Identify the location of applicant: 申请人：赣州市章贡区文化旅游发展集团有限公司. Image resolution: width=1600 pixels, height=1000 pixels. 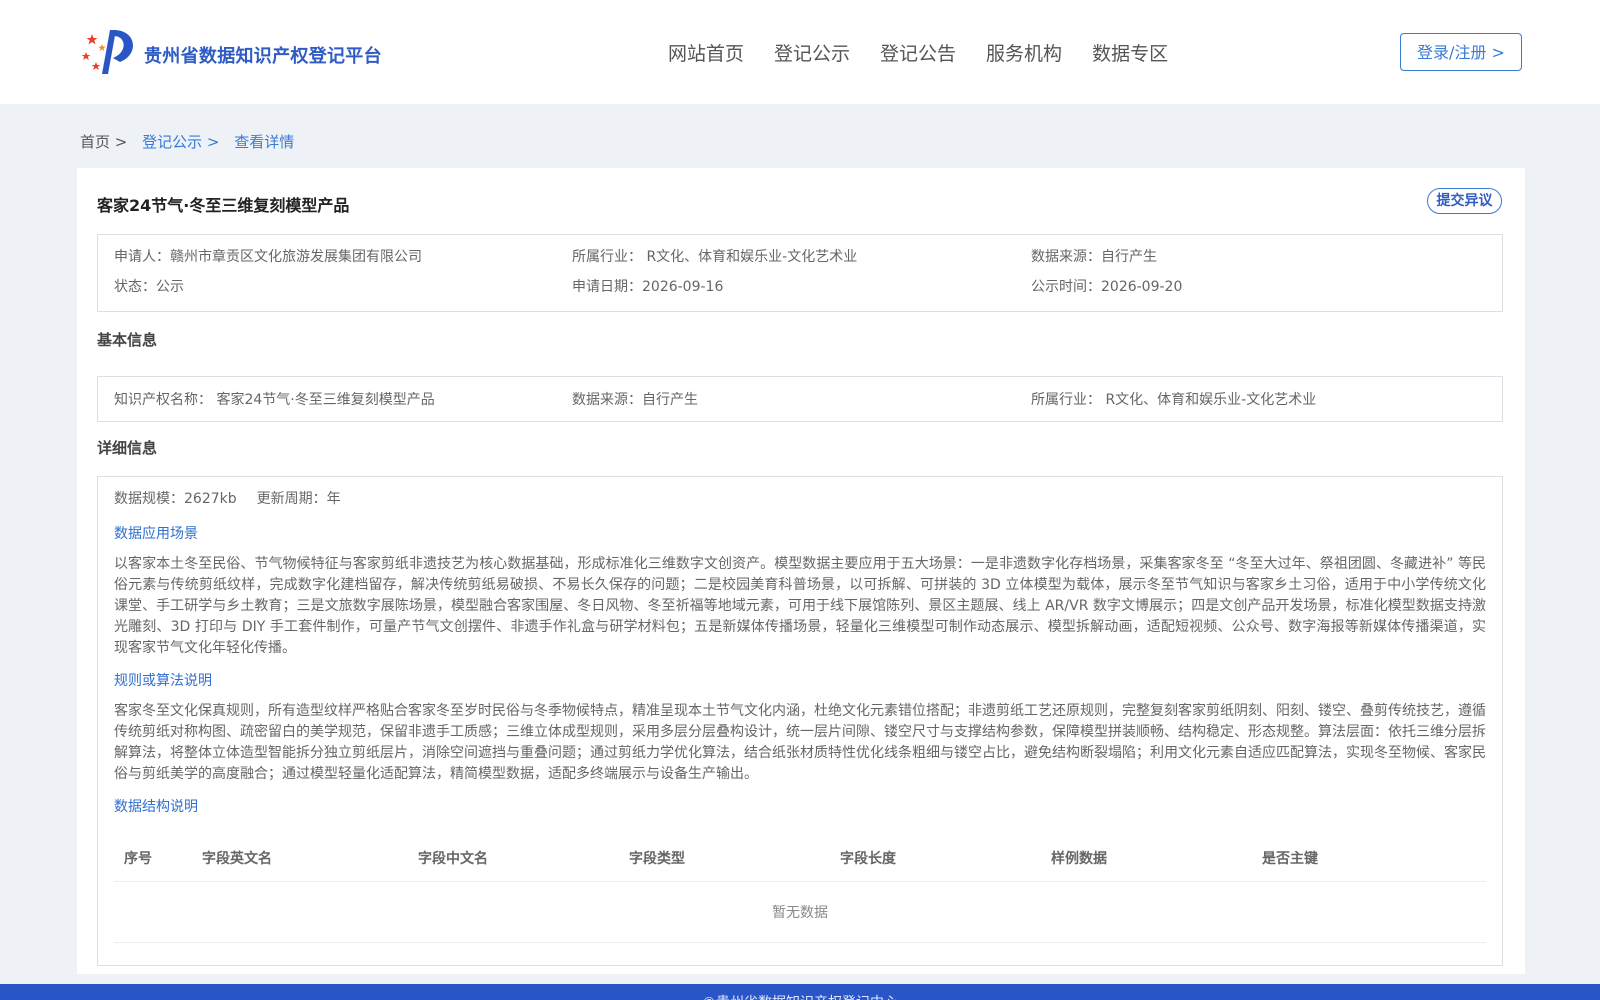
(268, 257).